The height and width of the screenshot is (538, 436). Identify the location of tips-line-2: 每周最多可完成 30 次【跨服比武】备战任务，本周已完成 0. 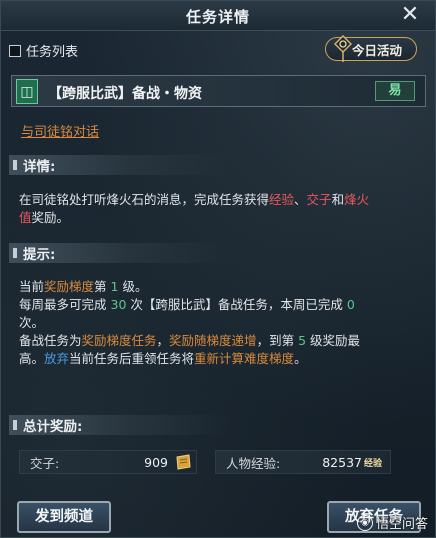
(187, 304).